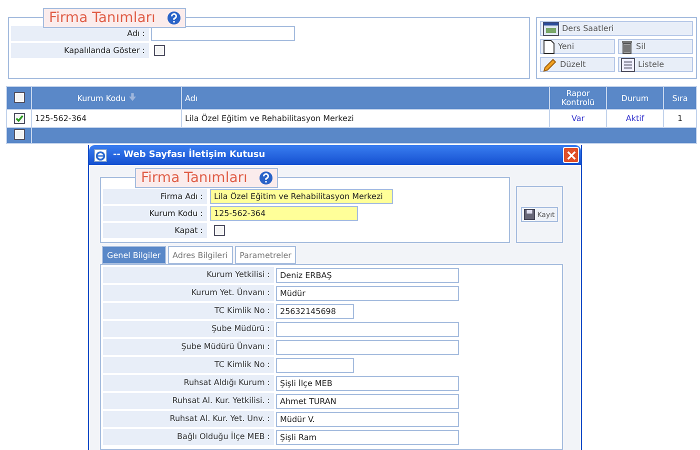  What do you see at coordinates (284, 213) in the screenshot?
I see `input-field: 125-562-364` at bounding box center [284, 213].